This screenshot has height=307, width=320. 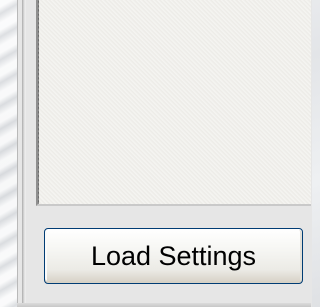 What do you see at coordinates (164, 305) in the screenshot?
I see `panel-bottom-border` at bounding box center [164, 305].